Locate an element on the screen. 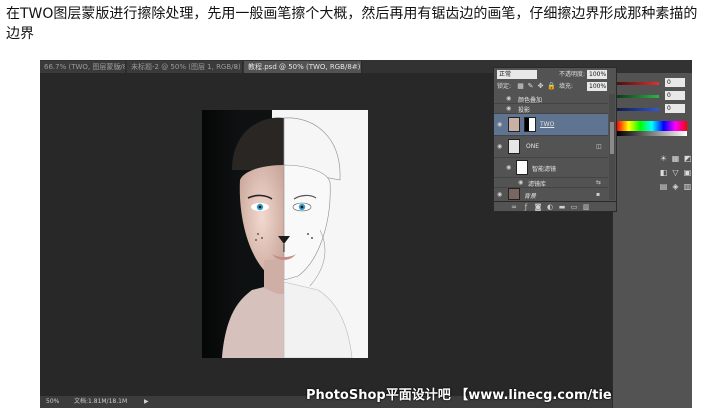 Image resolution: width=715 pixels, height=412 pixels. red-value: 0 is located at coordinates (675, 82).